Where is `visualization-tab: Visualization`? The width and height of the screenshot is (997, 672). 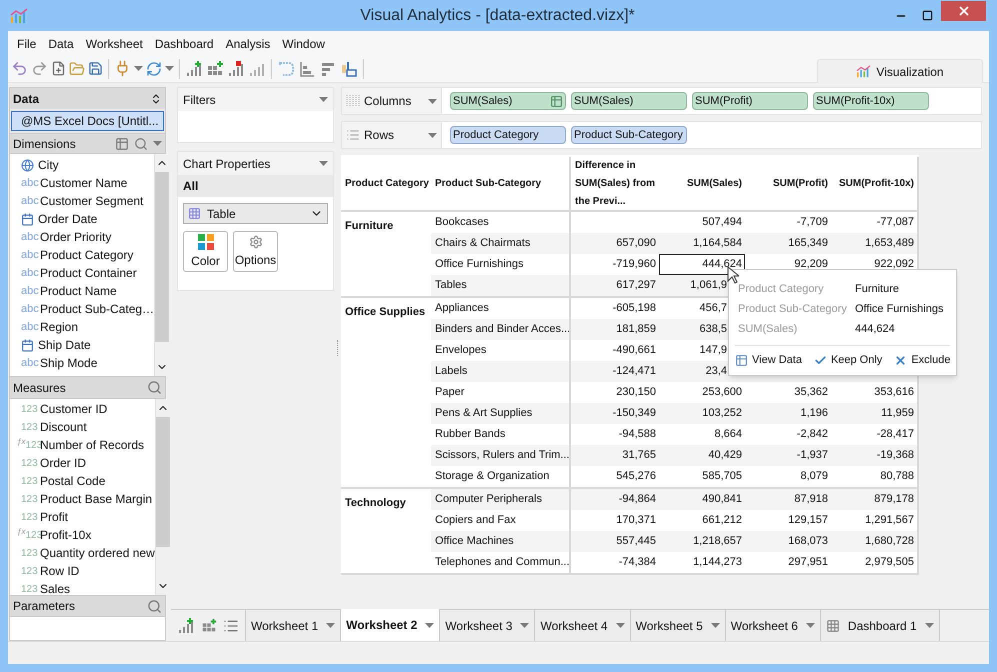
visualization-tab: Visualization is located at coordinates (900, 71).